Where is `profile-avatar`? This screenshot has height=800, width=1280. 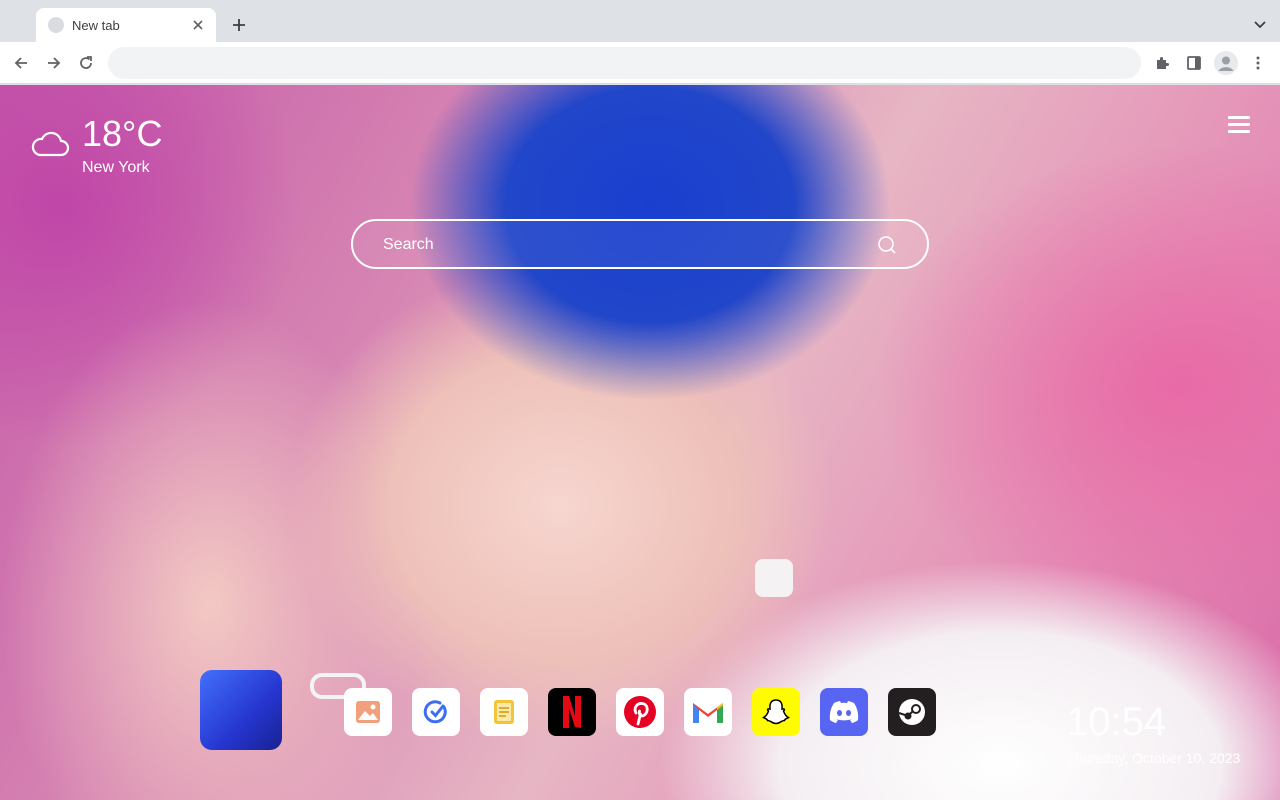
profile-avatar is located at coordinates (1226, 63).